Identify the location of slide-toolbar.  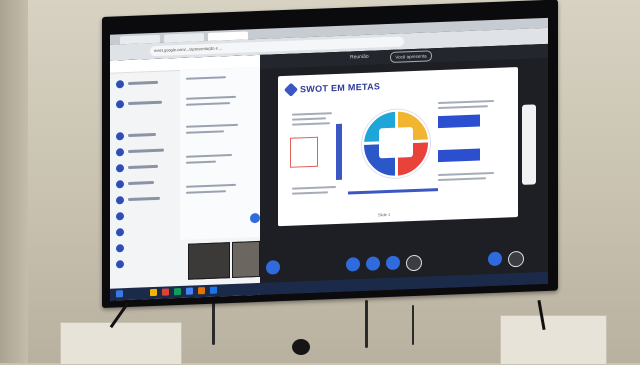
(529, 144).